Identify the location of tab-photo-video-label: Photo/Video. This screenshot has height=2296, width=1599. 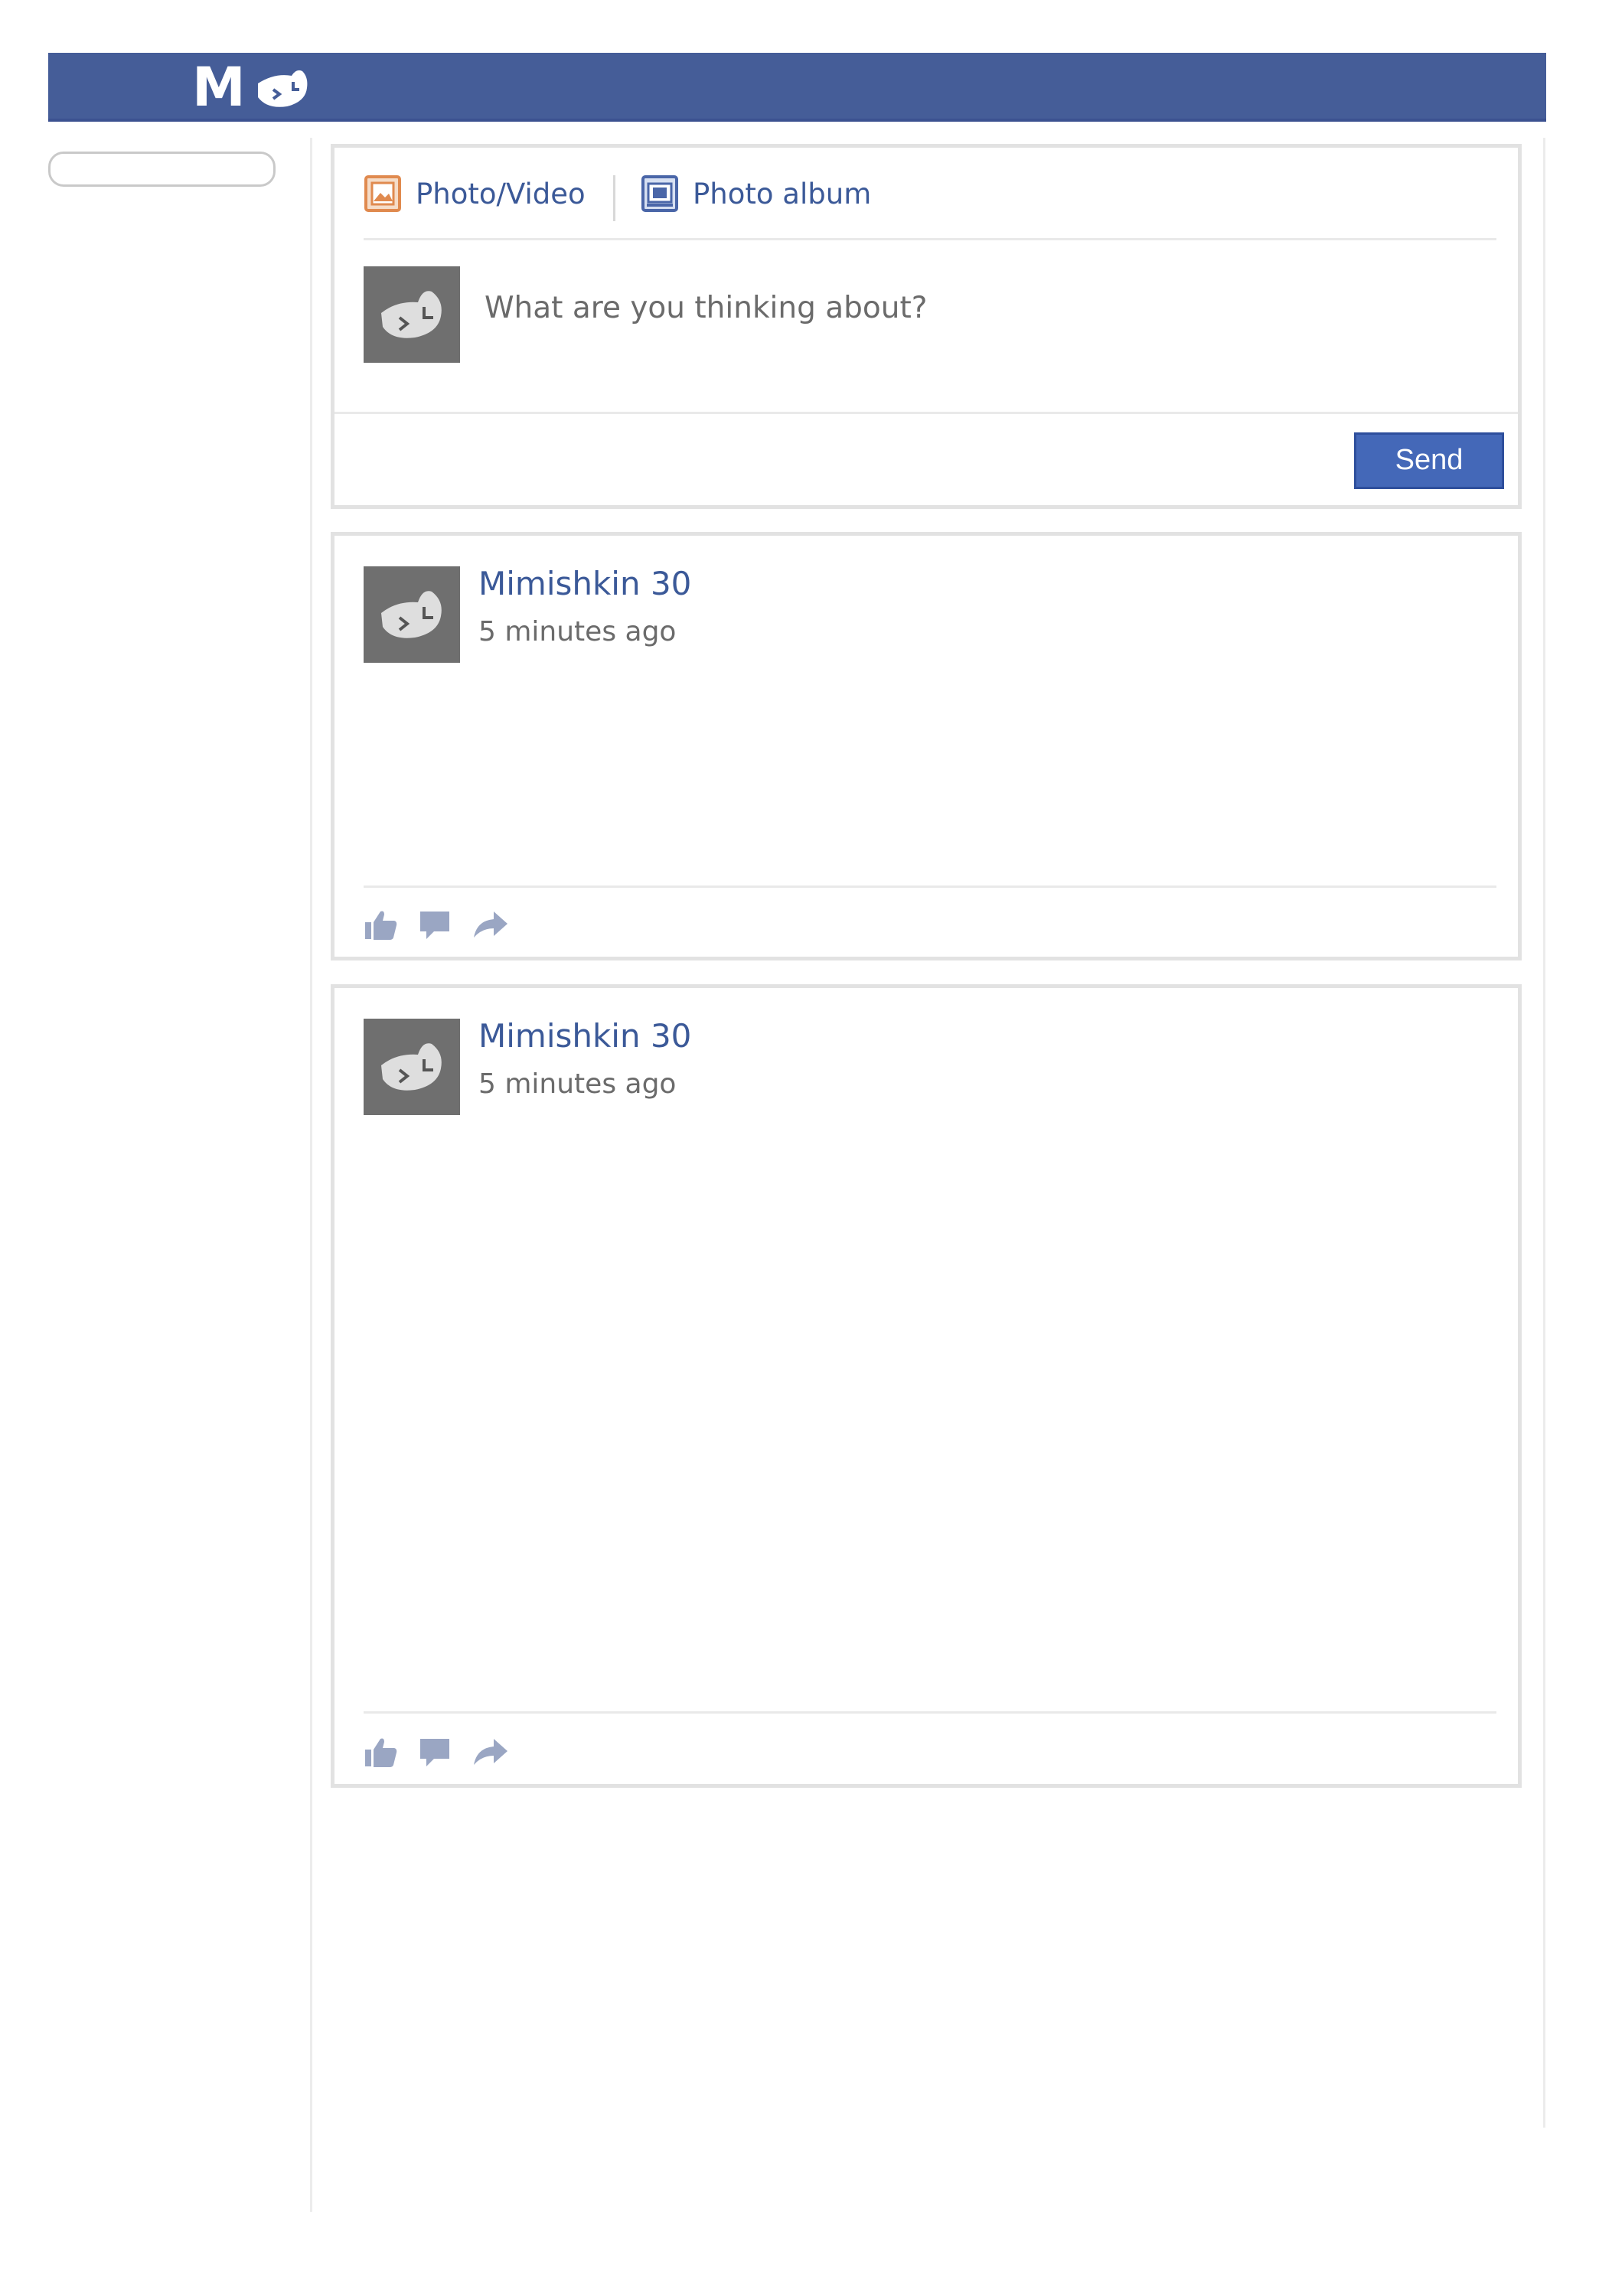
(501, 193).